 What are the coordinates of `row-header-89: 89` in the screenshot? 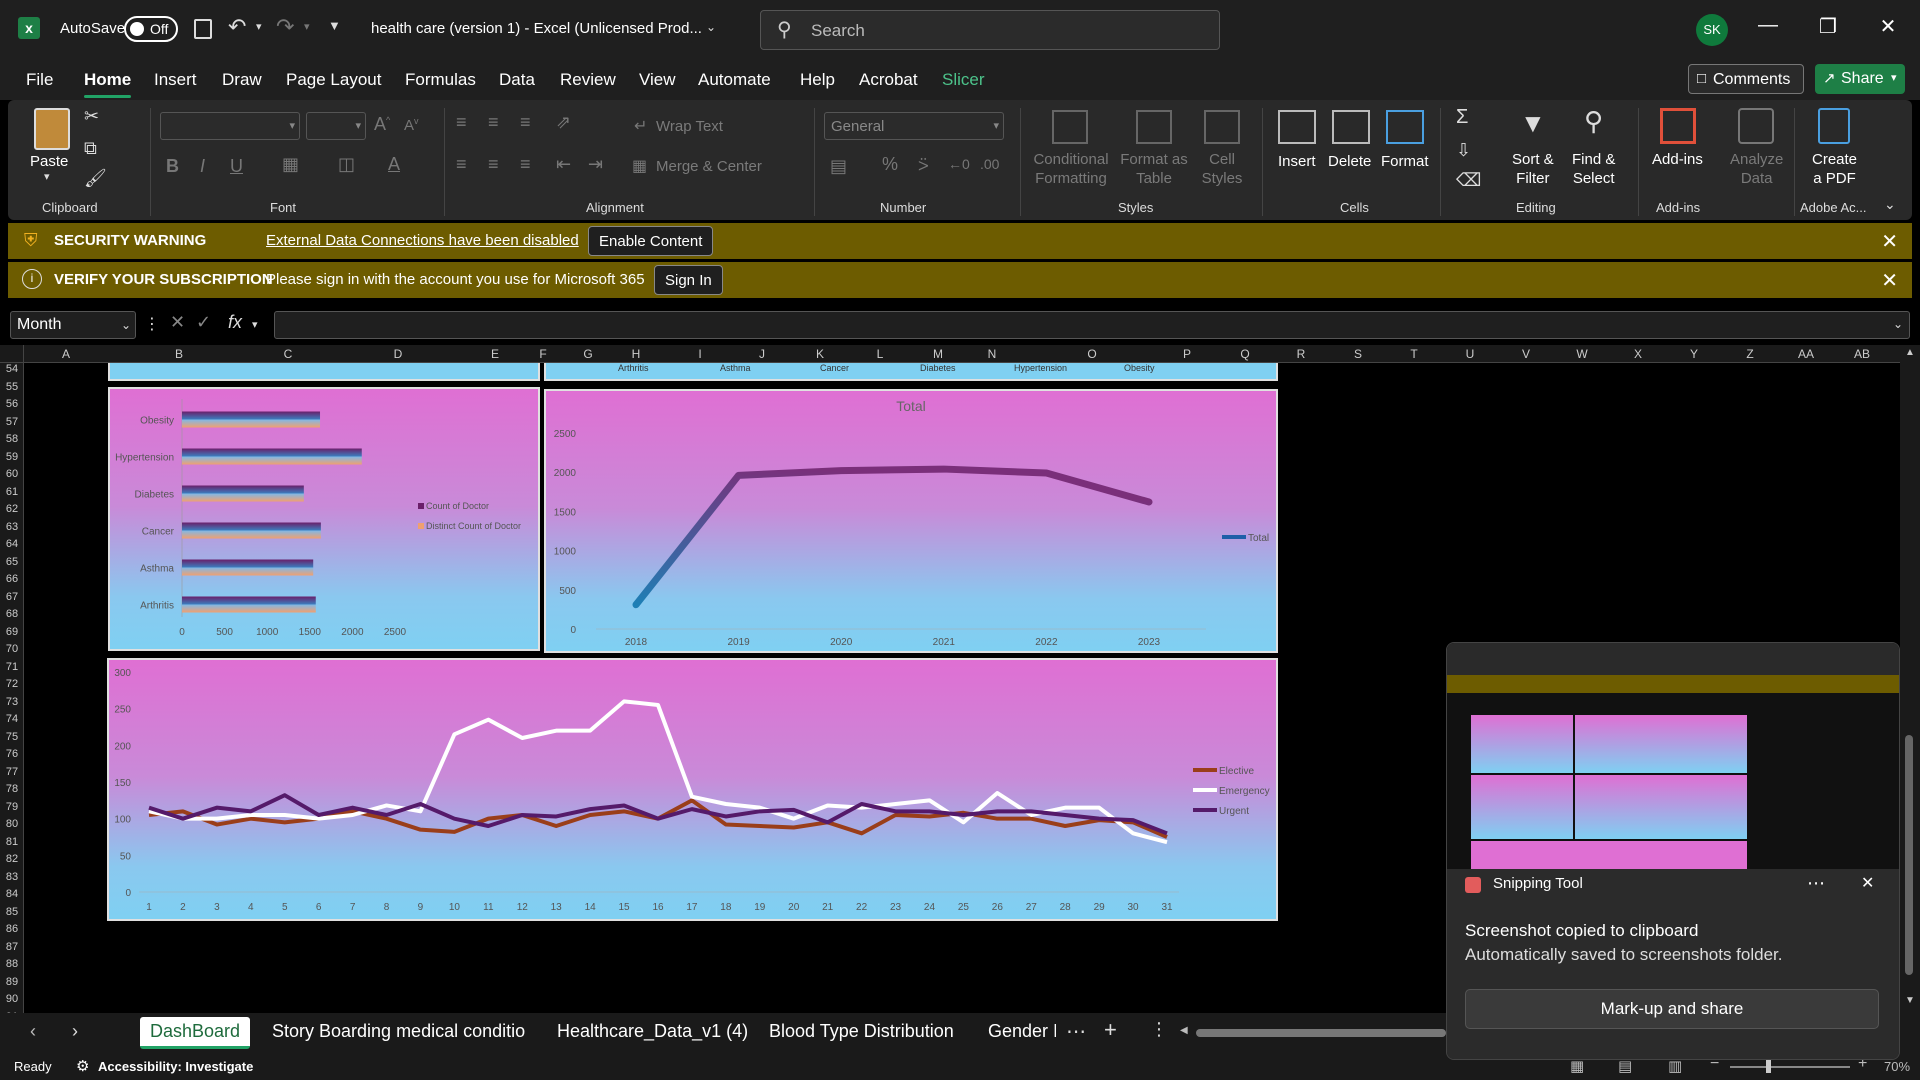 It's located at (12, 982).